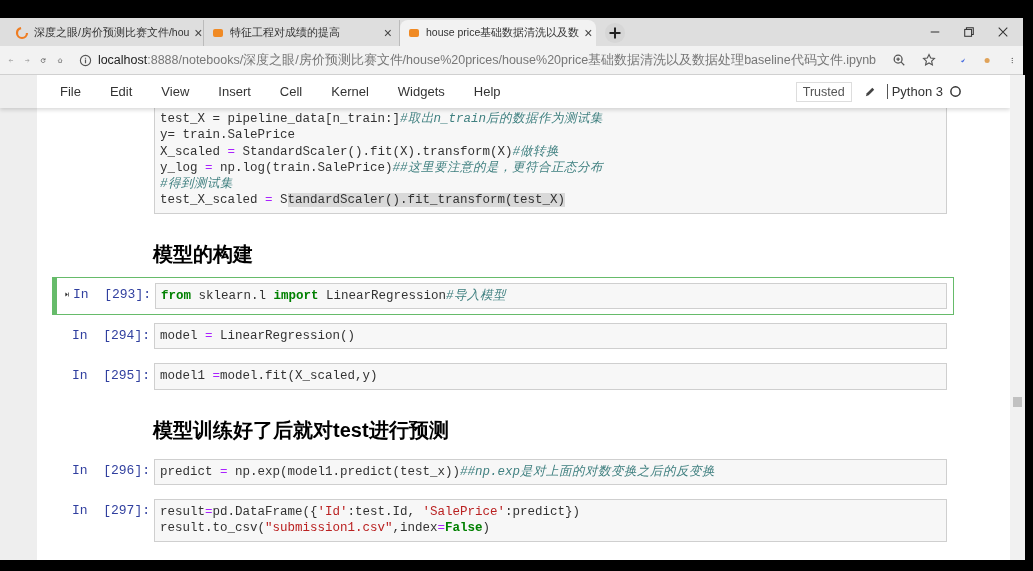  I want to click on code-line: model = LinearRegression(), so click(258, 336).